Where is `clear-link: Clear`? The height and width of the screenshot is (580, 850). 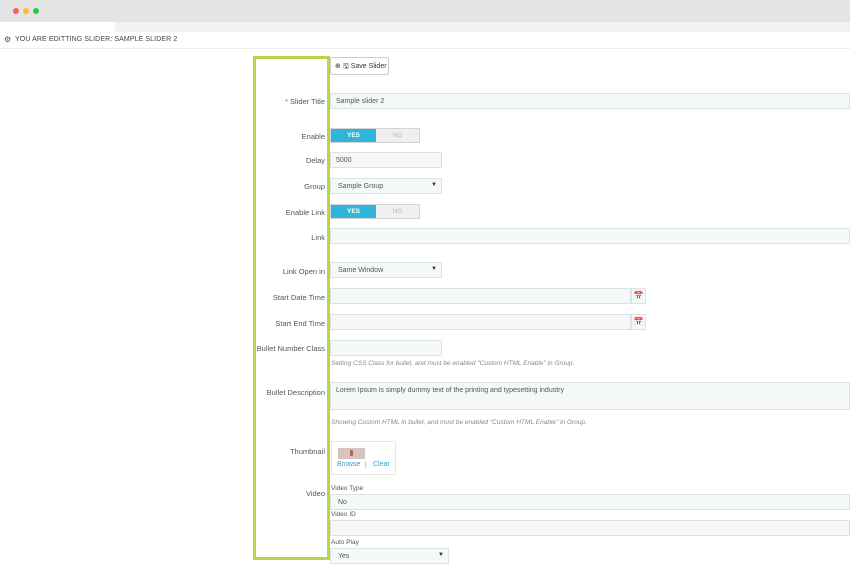 clear-link: Clear is located at coordinates (381, 464).